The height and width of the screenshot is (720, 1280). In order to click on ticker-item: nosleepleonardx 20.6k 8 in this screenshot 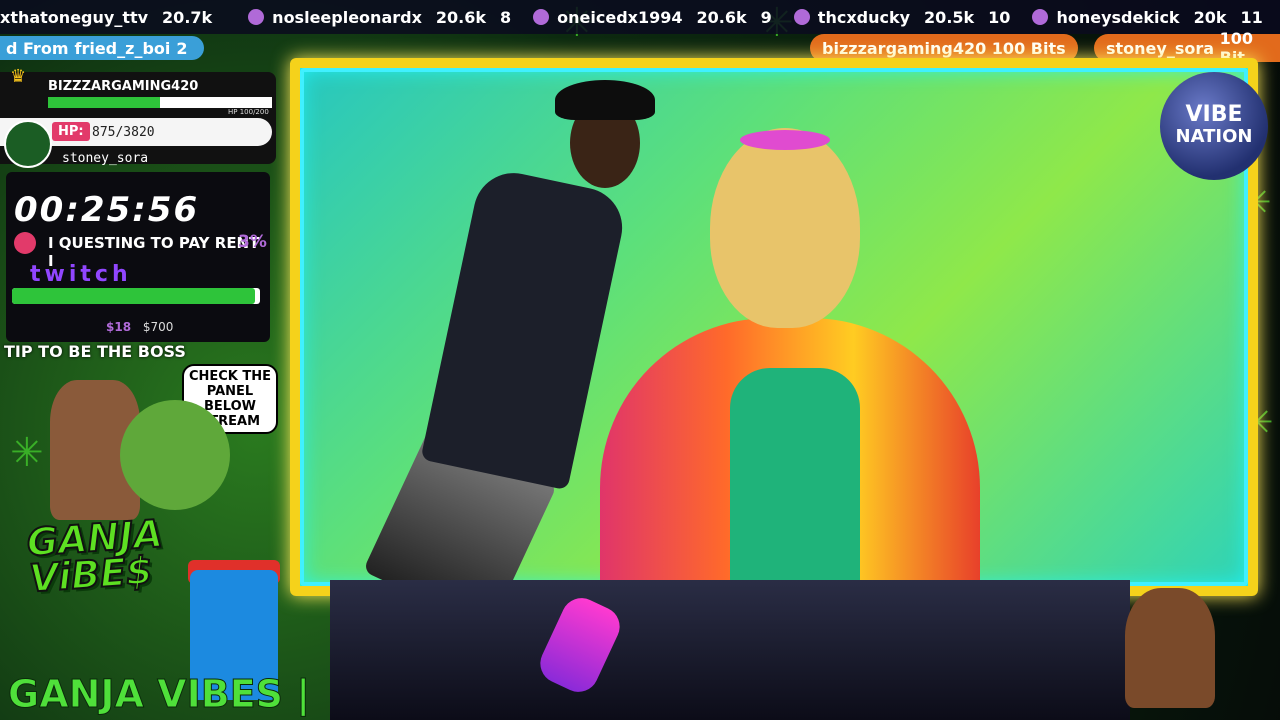, I will do `click(379, 17)`.